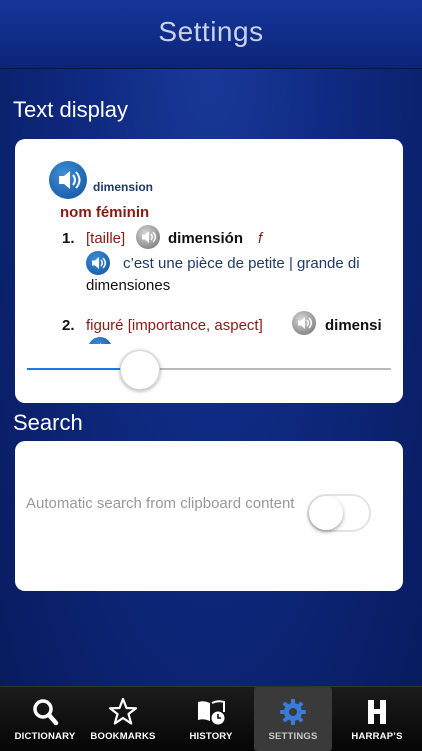  I want to click on nav-bar: Settings, so click(211, 34).